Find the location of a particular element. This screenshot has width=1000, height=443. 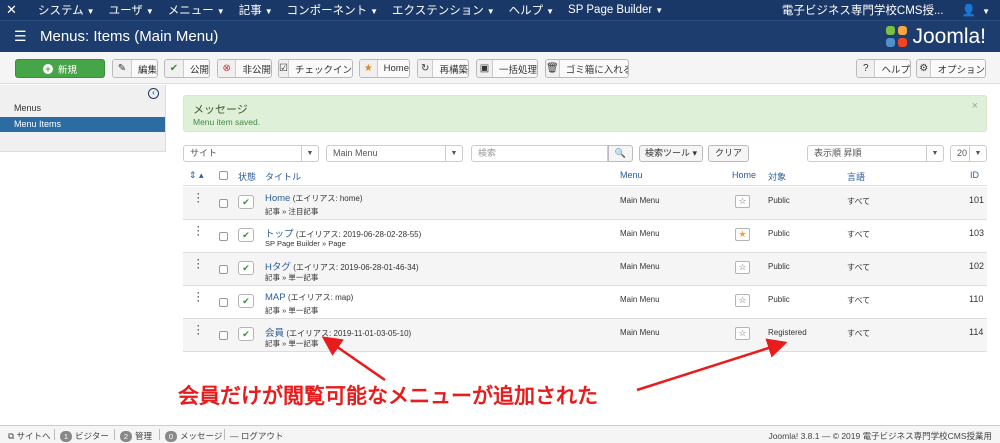

sidebar-item-menu-items: Menu Items is located at coordinates (82, 124).